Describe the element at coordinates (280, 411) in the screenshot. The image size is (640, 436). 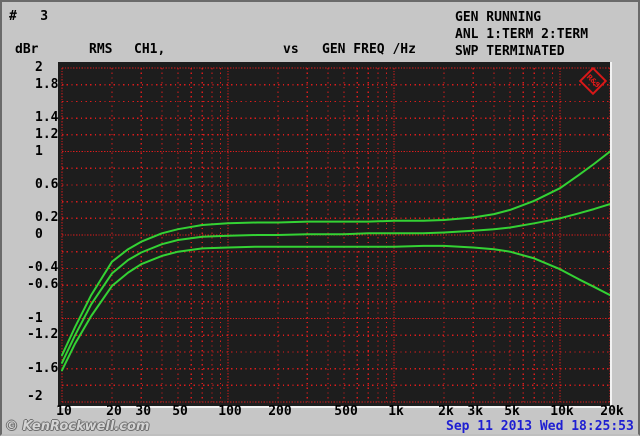
I see `x-tick-label: 200` at that location.